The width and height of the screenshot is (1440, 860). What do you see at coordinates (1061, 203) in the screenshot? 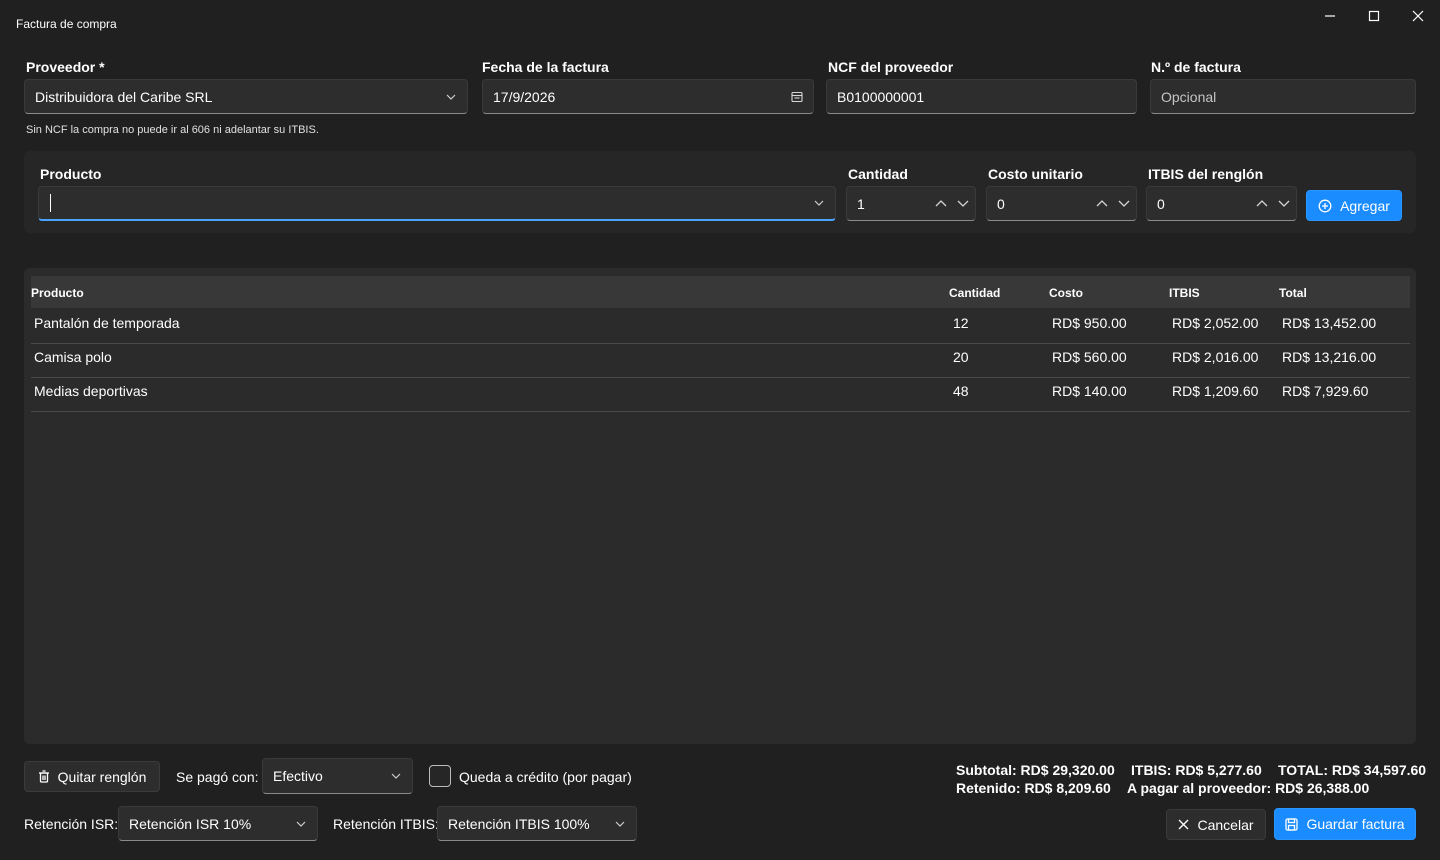
I see `unit-cost-stepper: 0` at bounding box center [1061, 203].